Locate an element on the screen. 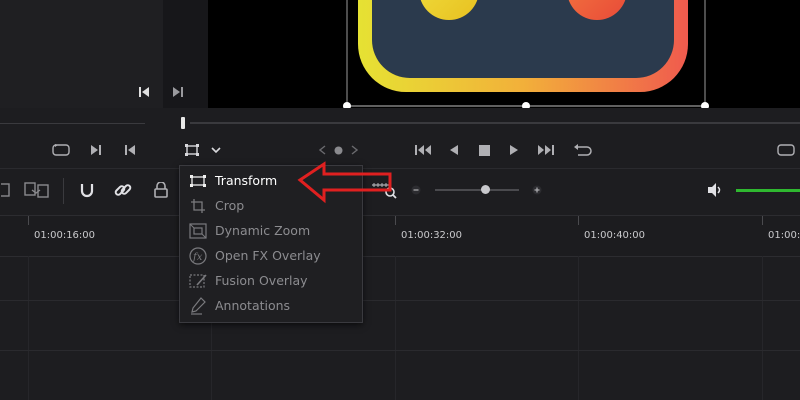 This screenshot has height=400, width=800. previous-keyframe-icon is located at coordinates (322, 150).